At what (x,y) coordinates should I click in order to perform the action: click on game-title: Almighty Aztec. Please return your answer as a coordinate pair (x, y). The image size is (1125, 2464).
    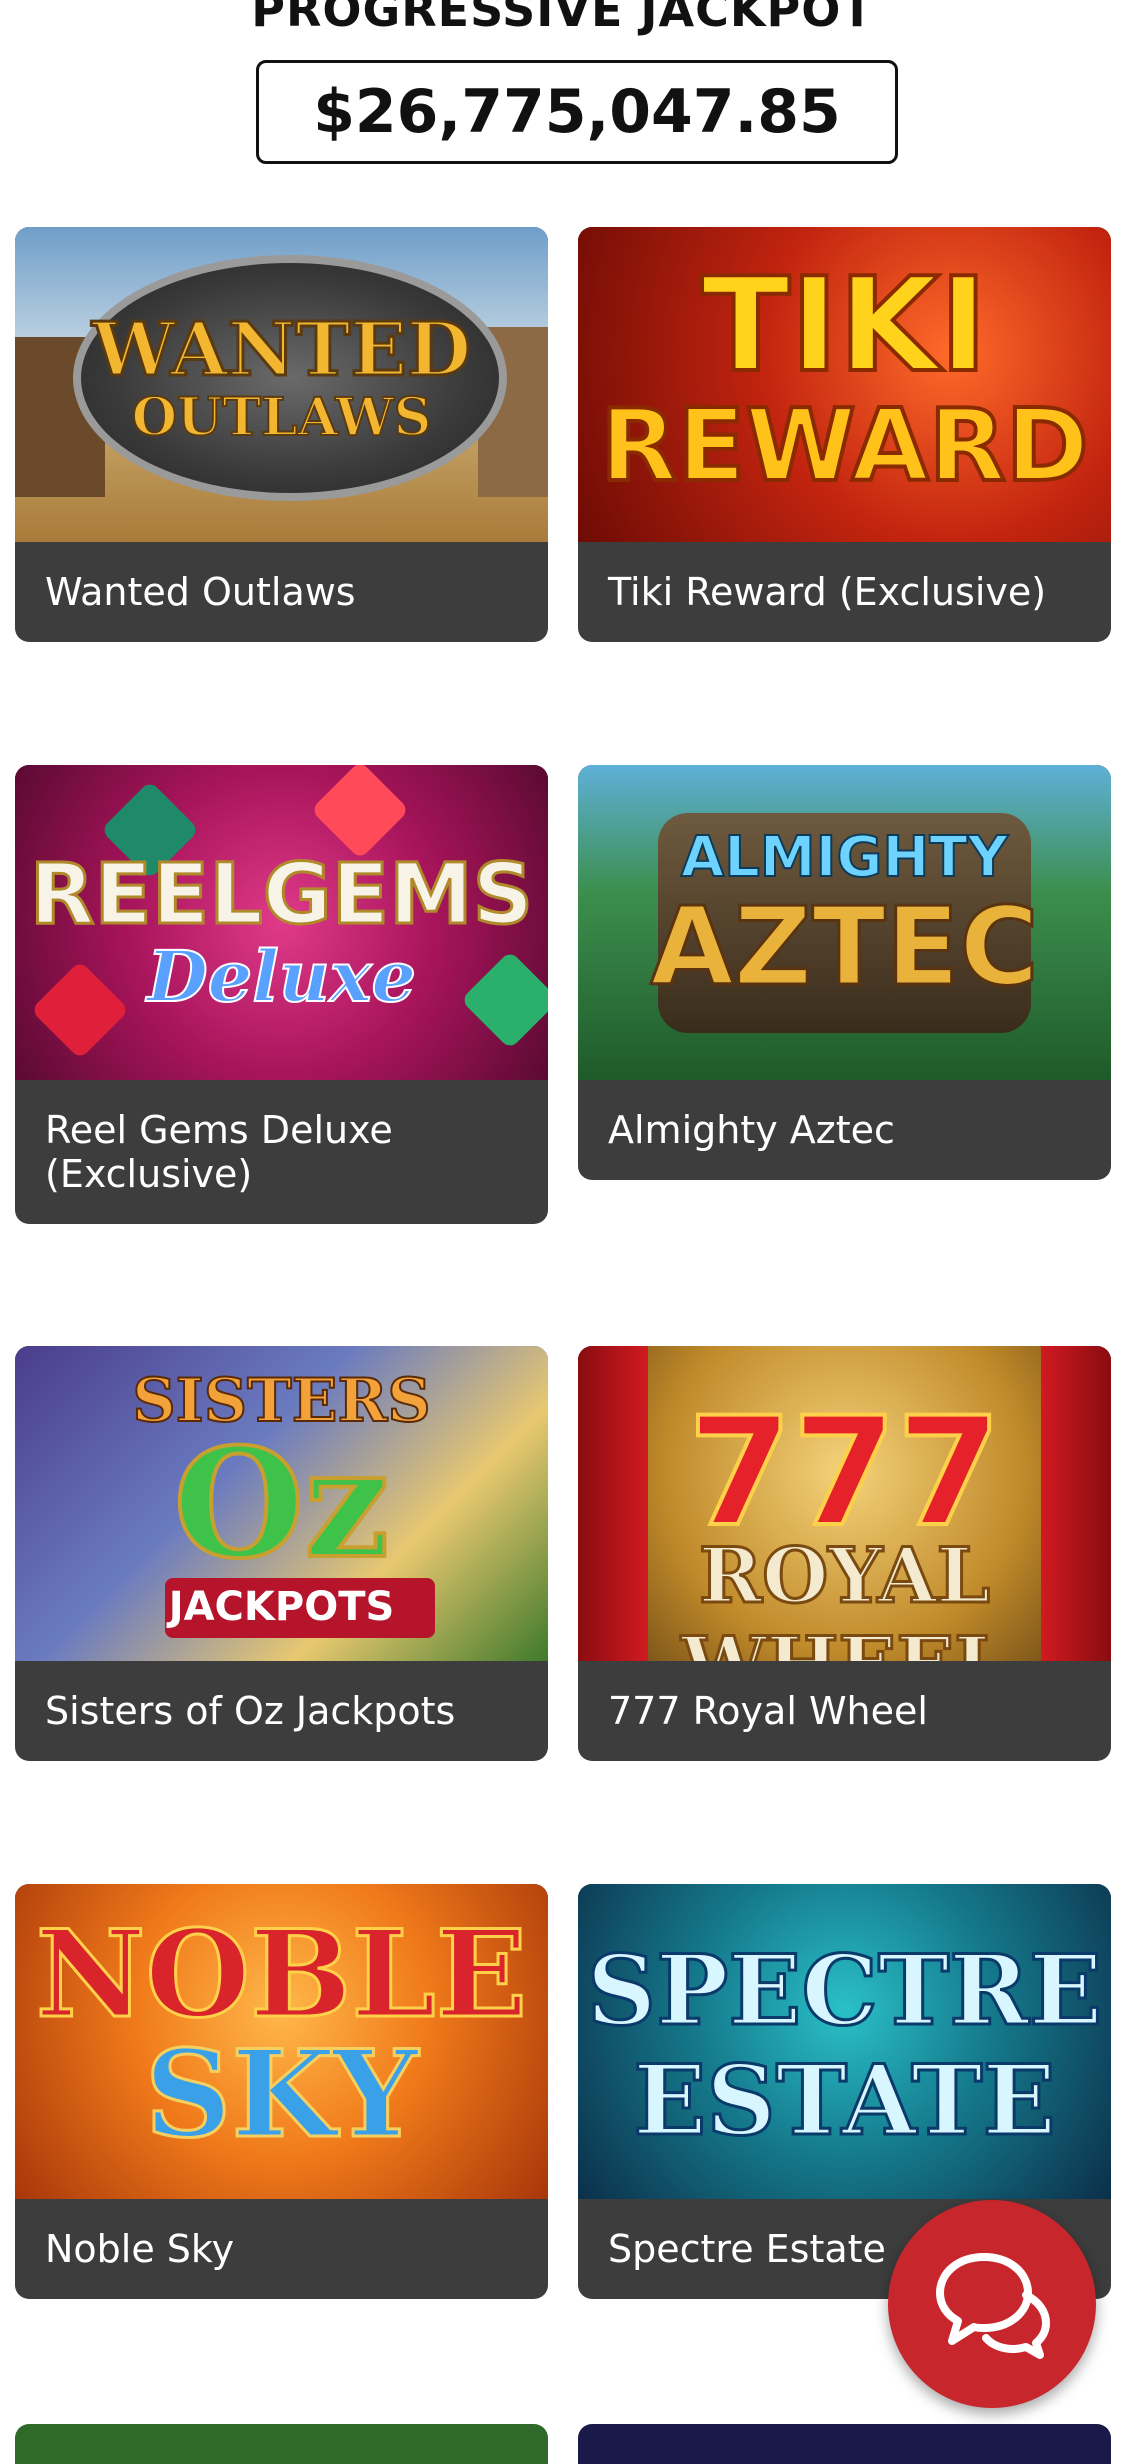
    Looking at the image, I should click on (844, 1130).